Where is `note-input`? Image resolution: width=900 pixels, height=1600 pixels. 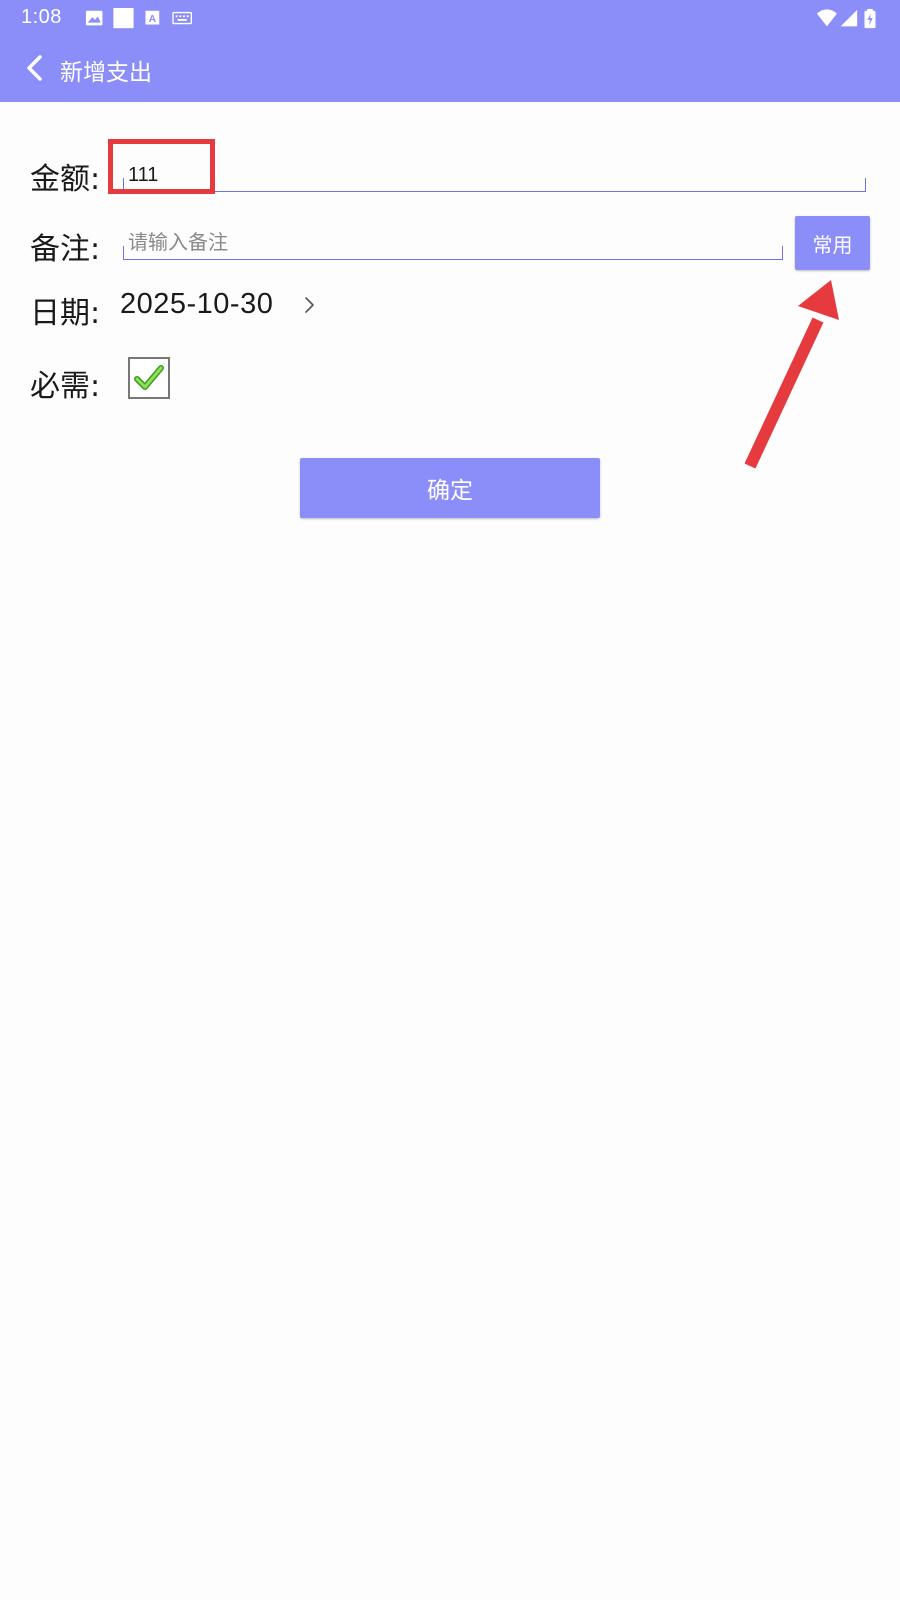
note-input is located at coordinates (448, 243).